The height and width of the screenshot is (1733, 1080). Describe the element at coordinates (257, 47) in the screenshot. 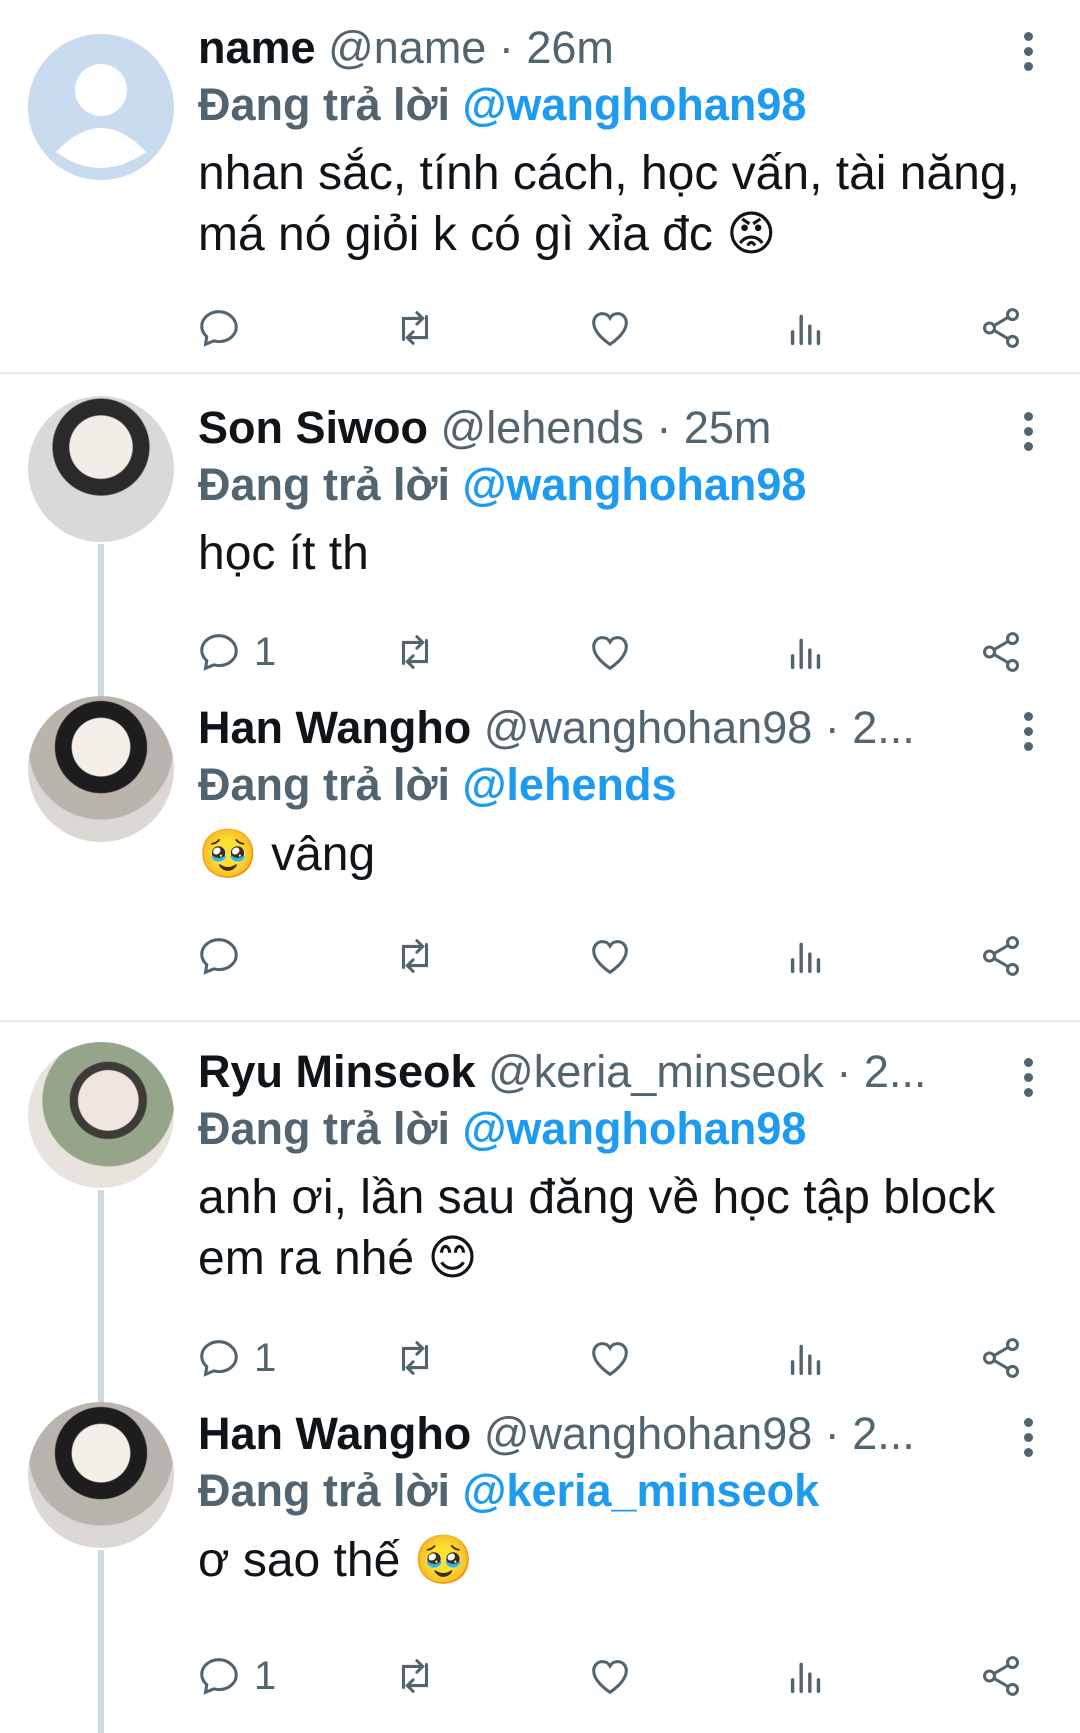

I see `display-name: name` at that location.